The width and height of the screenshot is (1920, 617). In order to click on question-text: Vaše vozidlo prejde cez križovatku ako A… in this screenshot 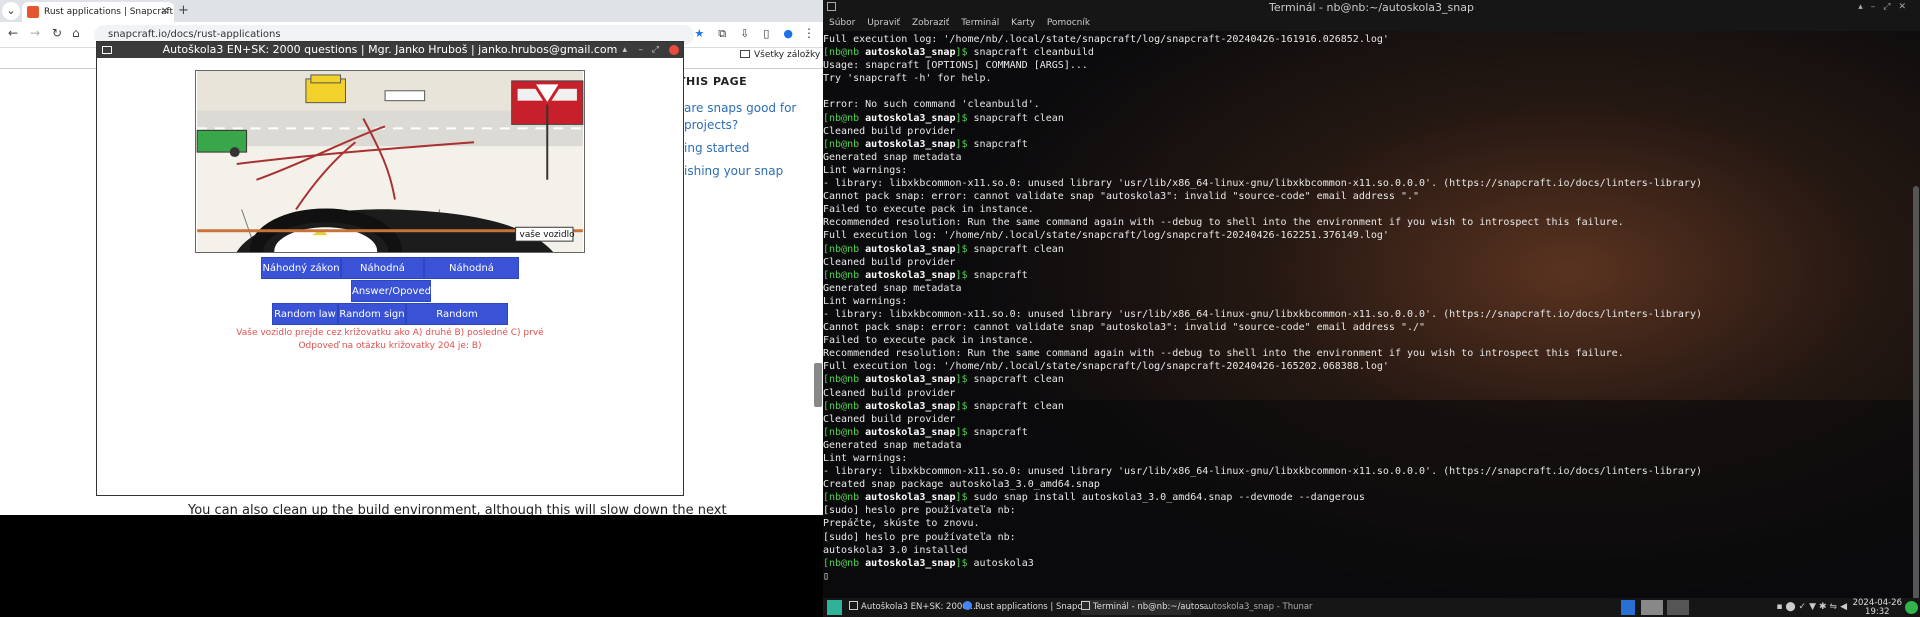, I will do `click(390, 333)`.